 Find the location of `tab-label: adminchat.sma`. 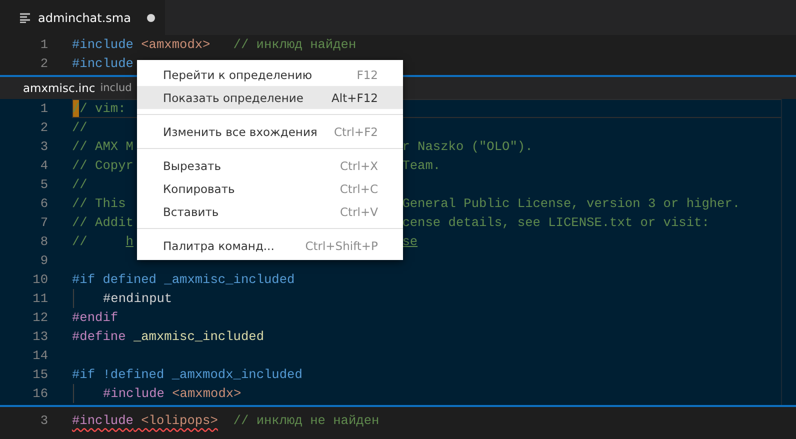

tab-label: adminchat.sma is located at coordinates (84, 17).